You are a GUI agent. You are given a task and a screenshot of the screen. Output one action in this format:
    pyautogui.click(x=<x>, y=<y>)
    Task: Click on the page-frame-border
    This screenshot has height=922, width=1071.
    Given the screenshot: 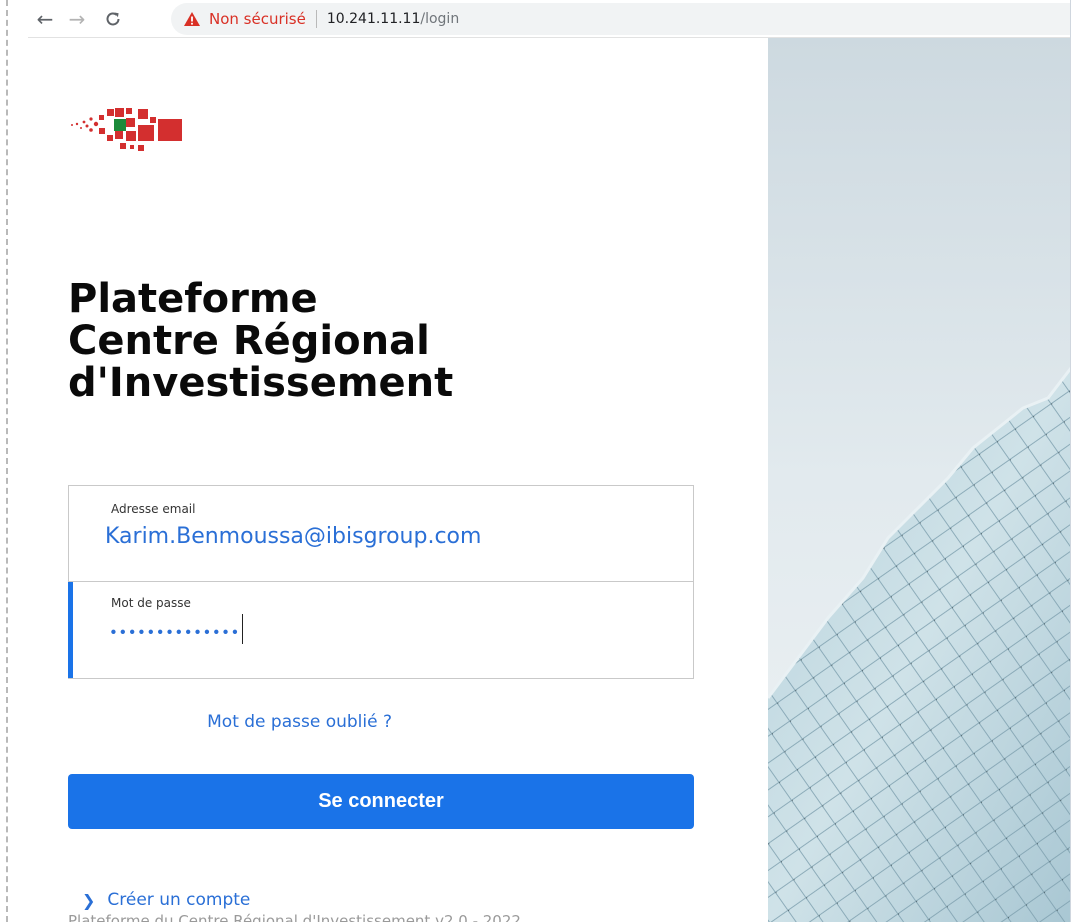 What is the action you would take?
    pyautogui.click(x=7, y=461)
    